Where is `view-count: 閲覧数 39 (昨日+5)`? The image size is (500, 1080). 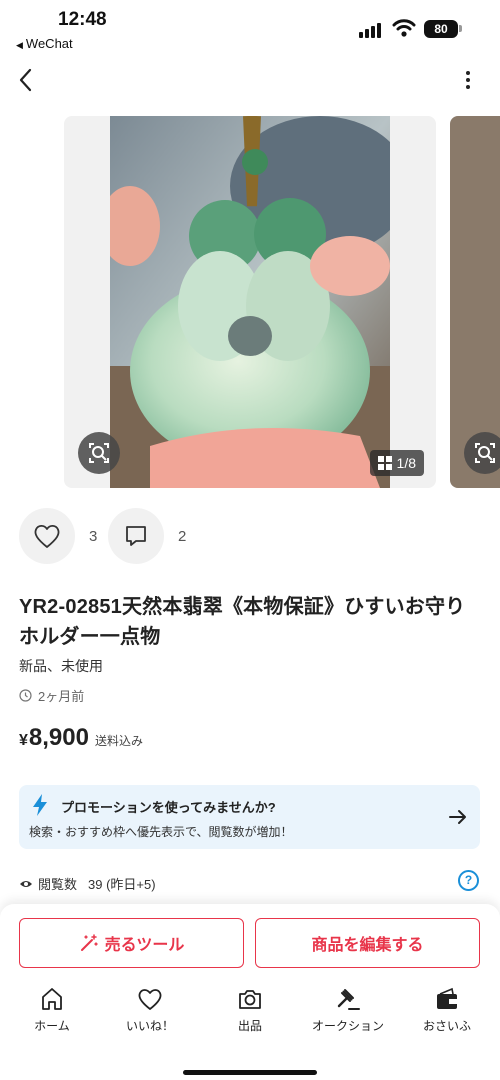
view-count: 閲覧数 39 (昨日+5) is located at coordinates (87, 883).